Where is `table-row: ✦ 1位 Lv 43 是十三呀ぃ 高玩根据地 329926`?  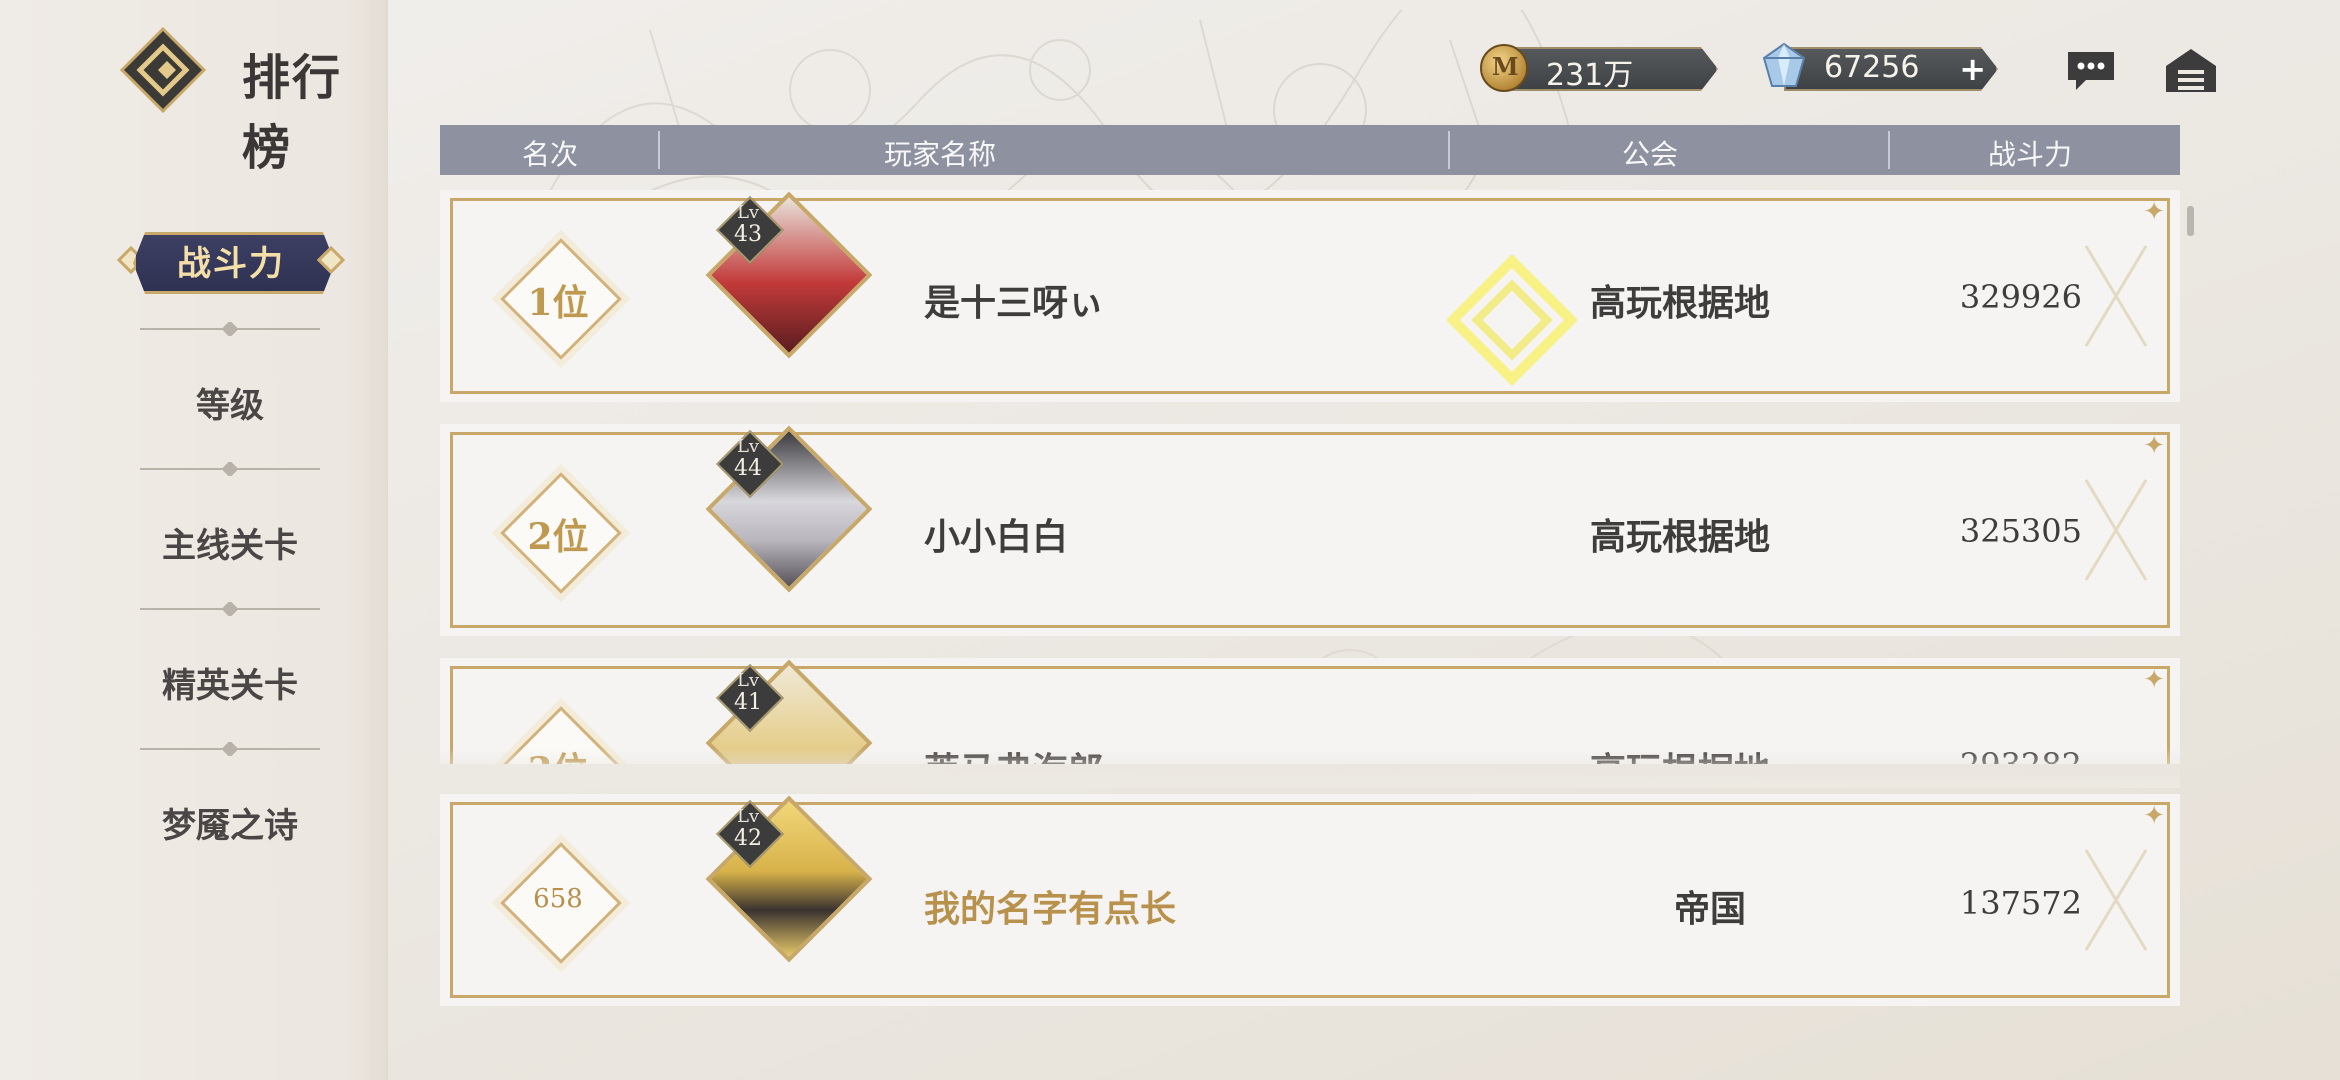 table-row: ✦ 1位 Lv 43 是十三呀ぃ 高玩根据地 329926 is located at coordinates (1310, 296).